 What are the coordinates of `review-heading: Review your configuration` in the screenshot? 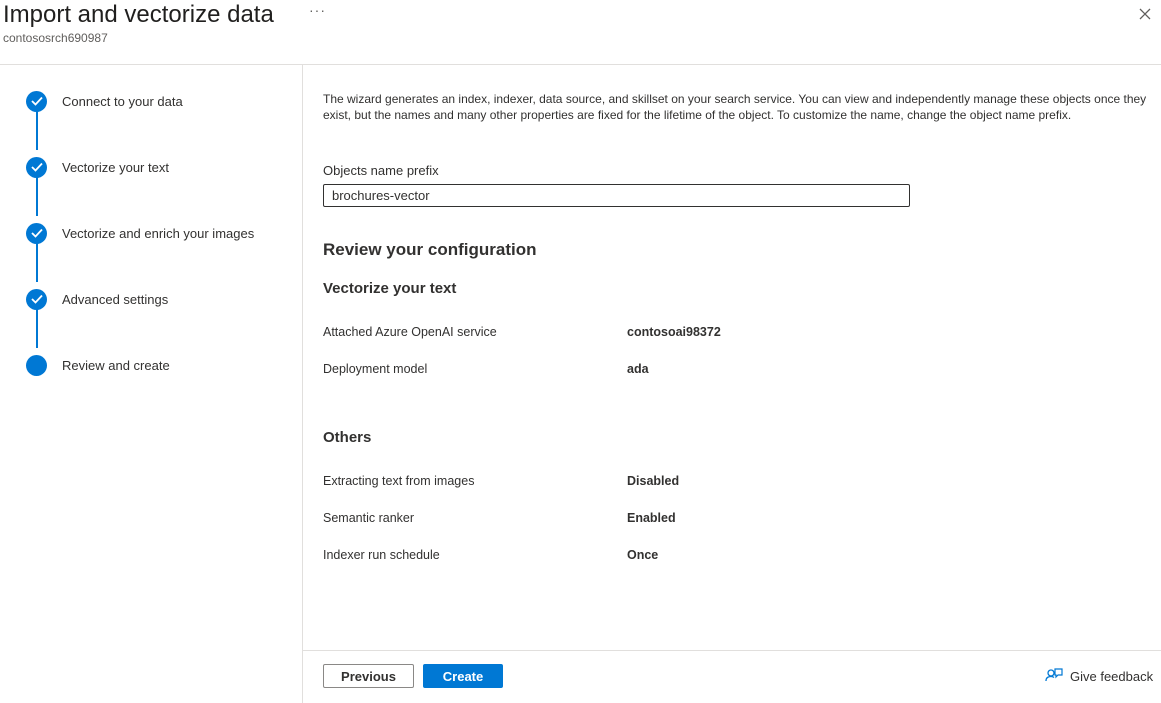 It's located at (430, 249).